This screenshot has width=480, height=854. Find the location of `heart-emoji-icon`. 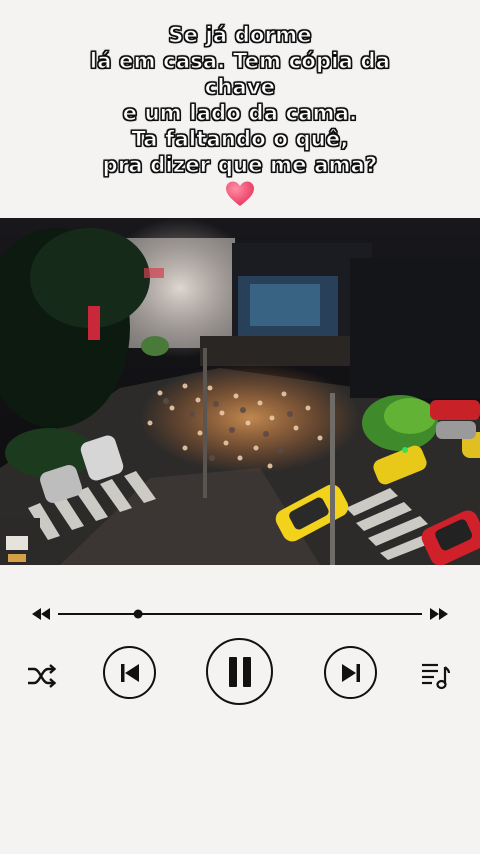

heart-emoji-icon is located at coordinates (240, 193).